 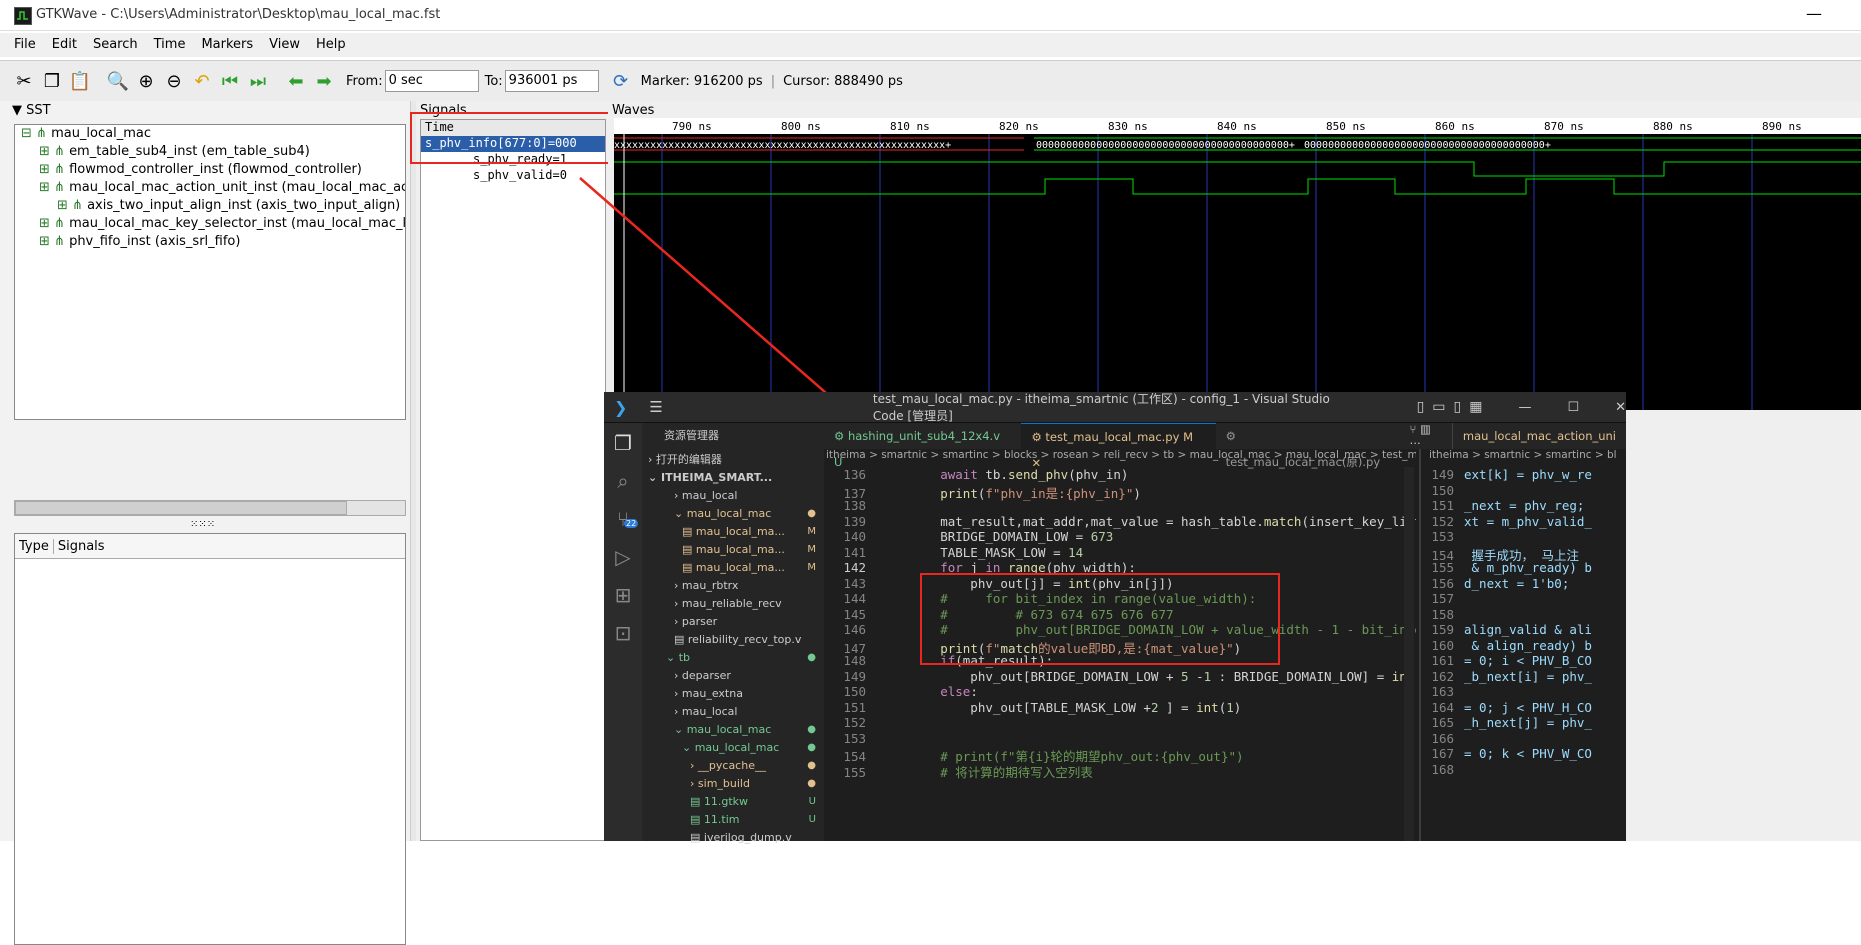 I want to click on sst-tree-node: ⊞ ⋔ em_table_sub4_inst (em_table_sub4), so click(x=210, y=152).